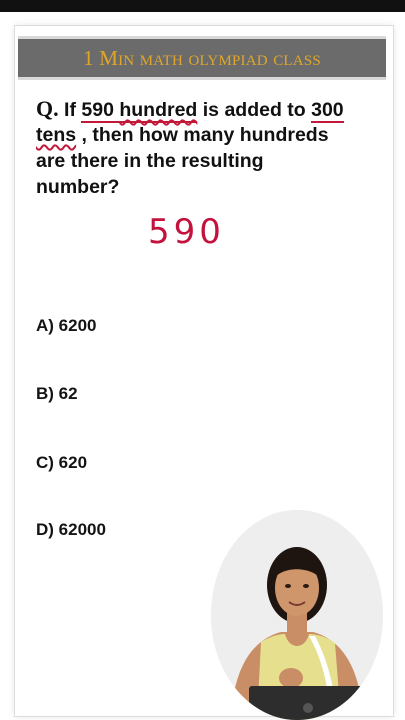 This screenshot has height=720, width=405. Describe the element at coordinates (61, 463) in the screenshot. I see `option-c: C) 620` at that location.